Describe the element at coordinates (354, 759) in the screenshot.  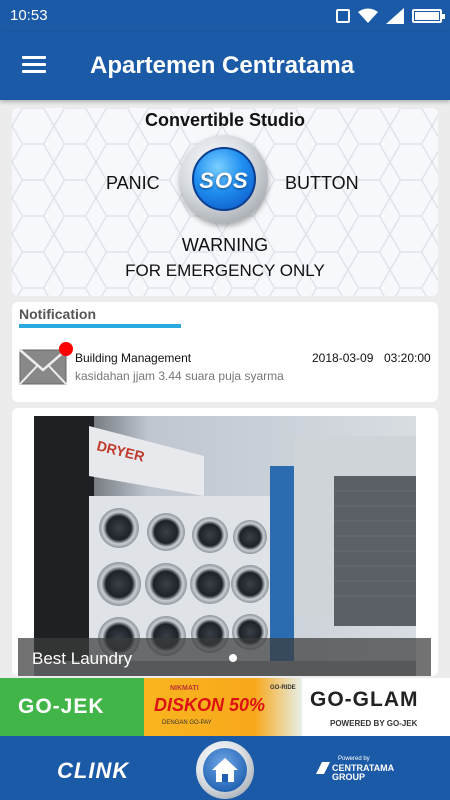
I see `powered-by-label: Powered by` at that location.